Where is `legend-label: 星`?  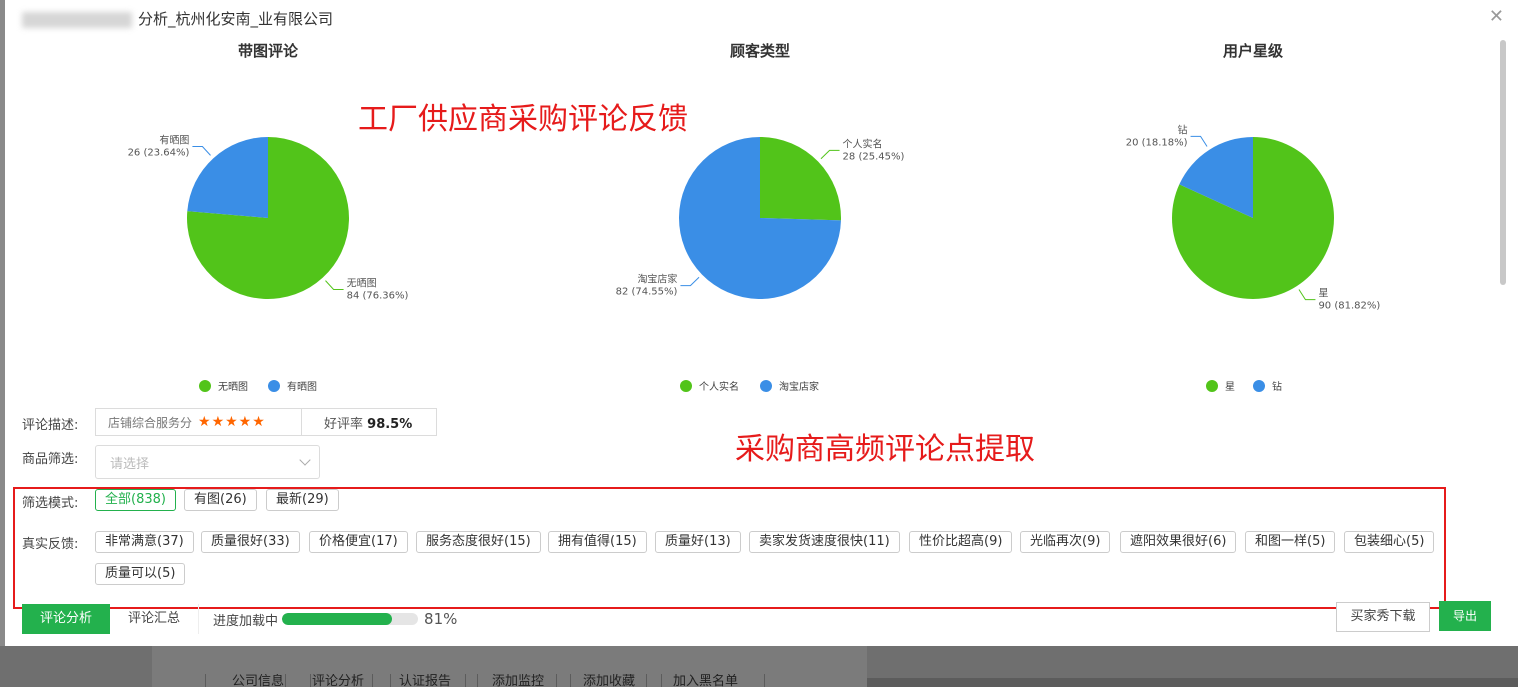
legend-label: 星 is located at coordinates (1230, 387).